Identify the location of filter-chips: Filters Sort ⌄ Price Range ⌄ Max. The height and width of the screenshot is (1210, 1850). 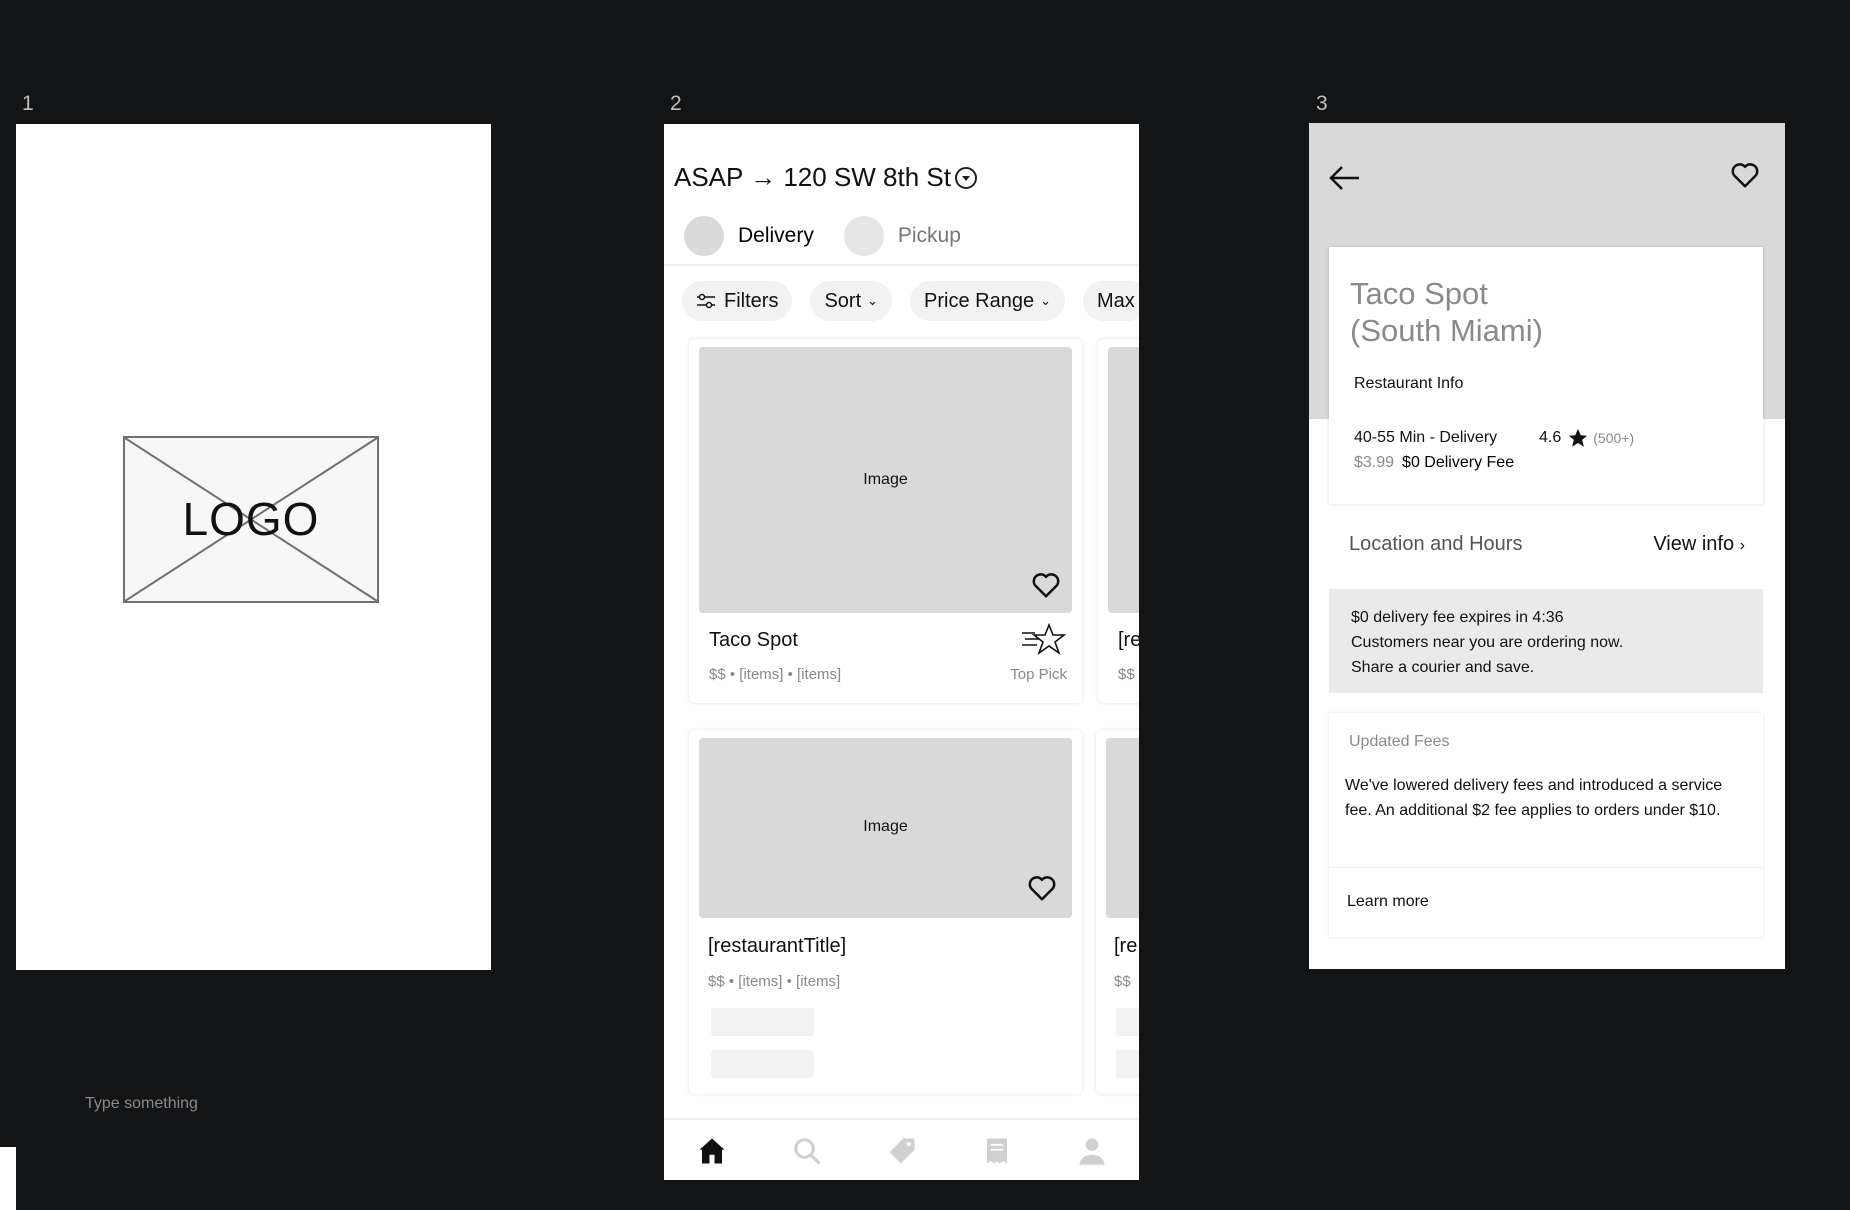
(910, 301).